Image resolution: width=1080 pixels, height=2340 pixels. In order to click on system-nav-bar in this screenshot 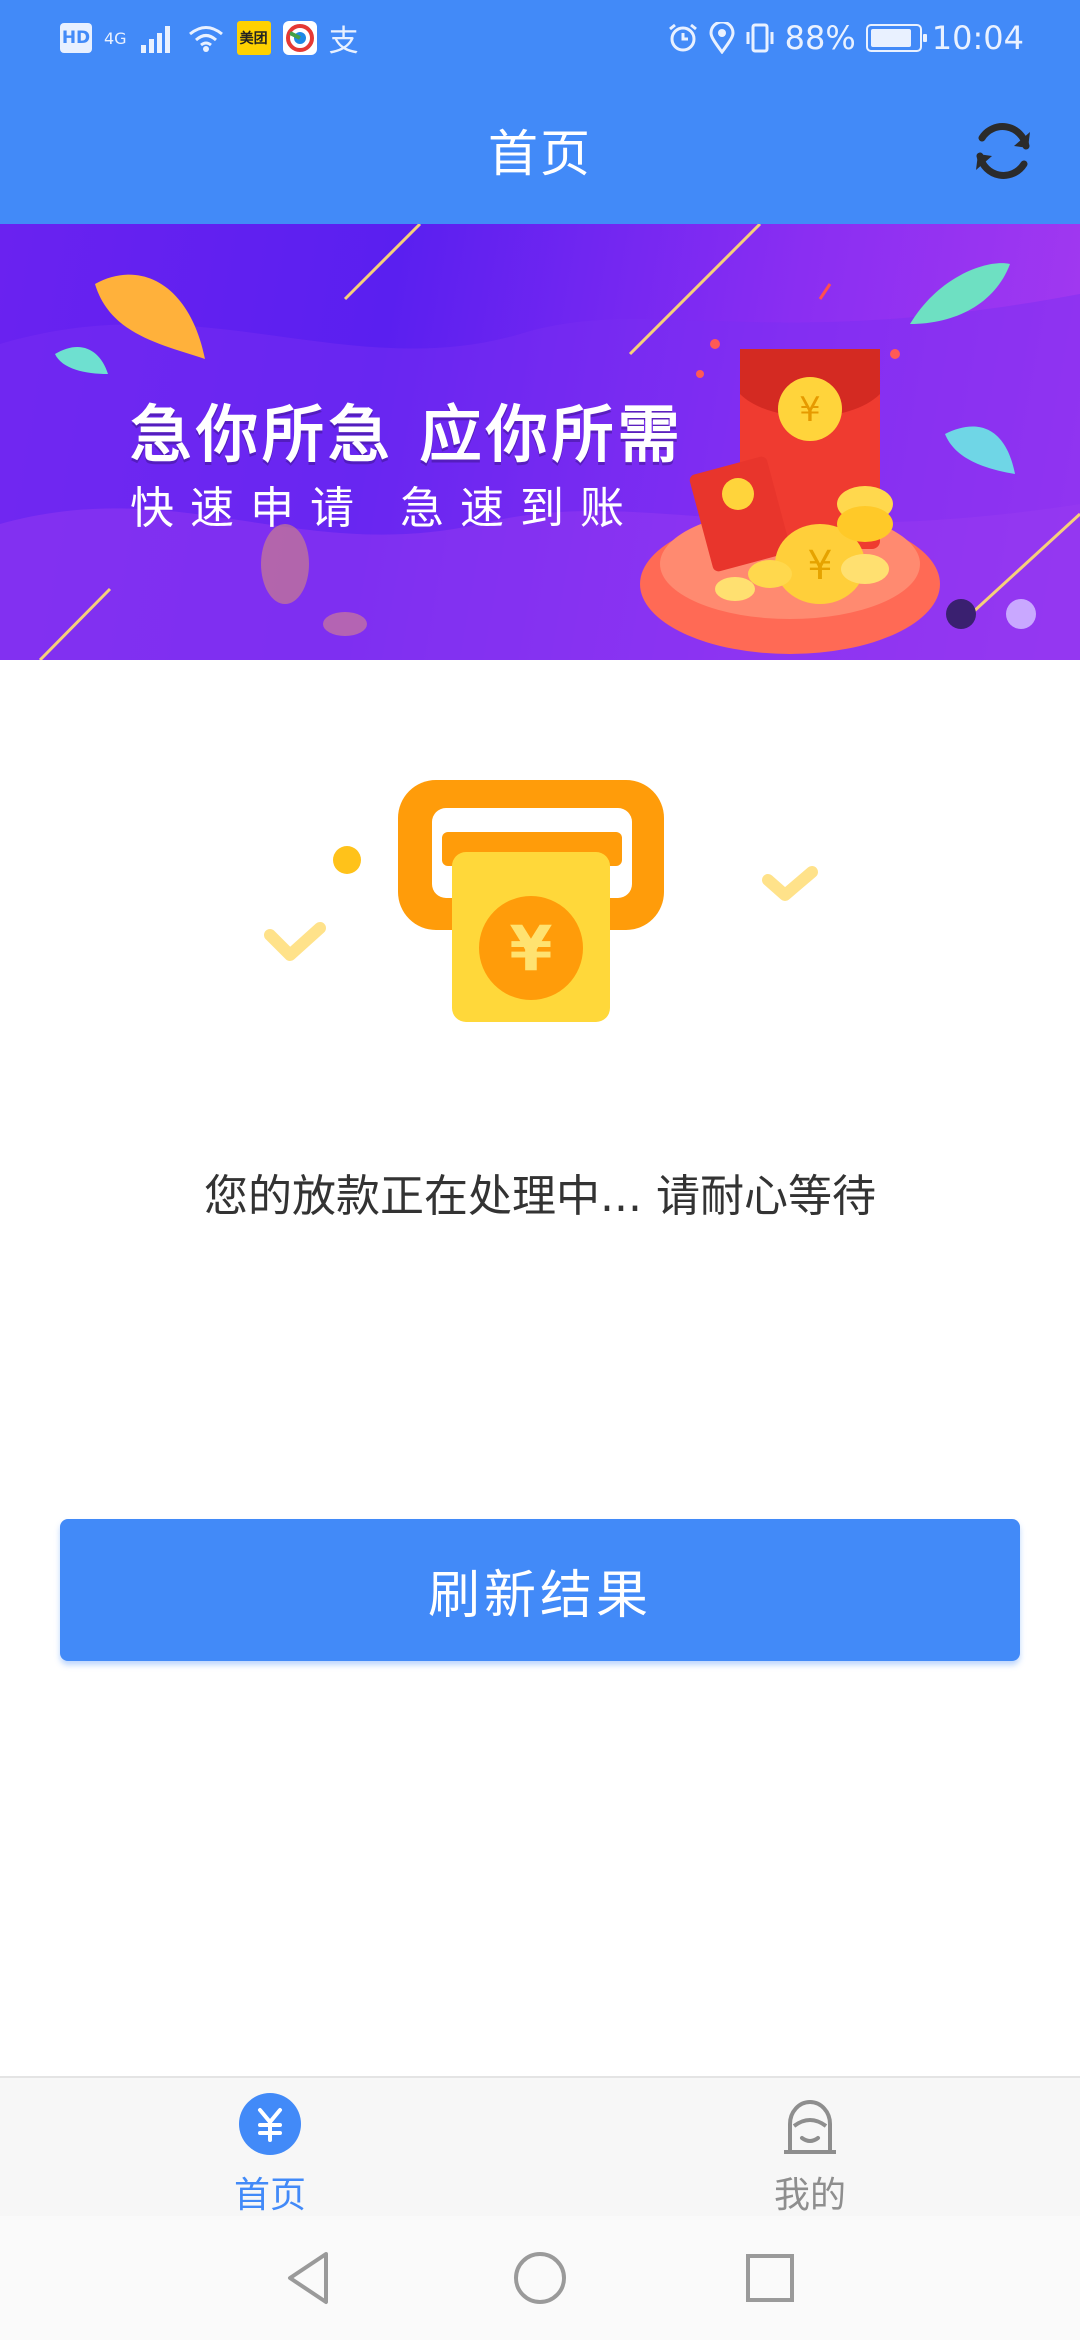, I will do `click(540, 2278)`.